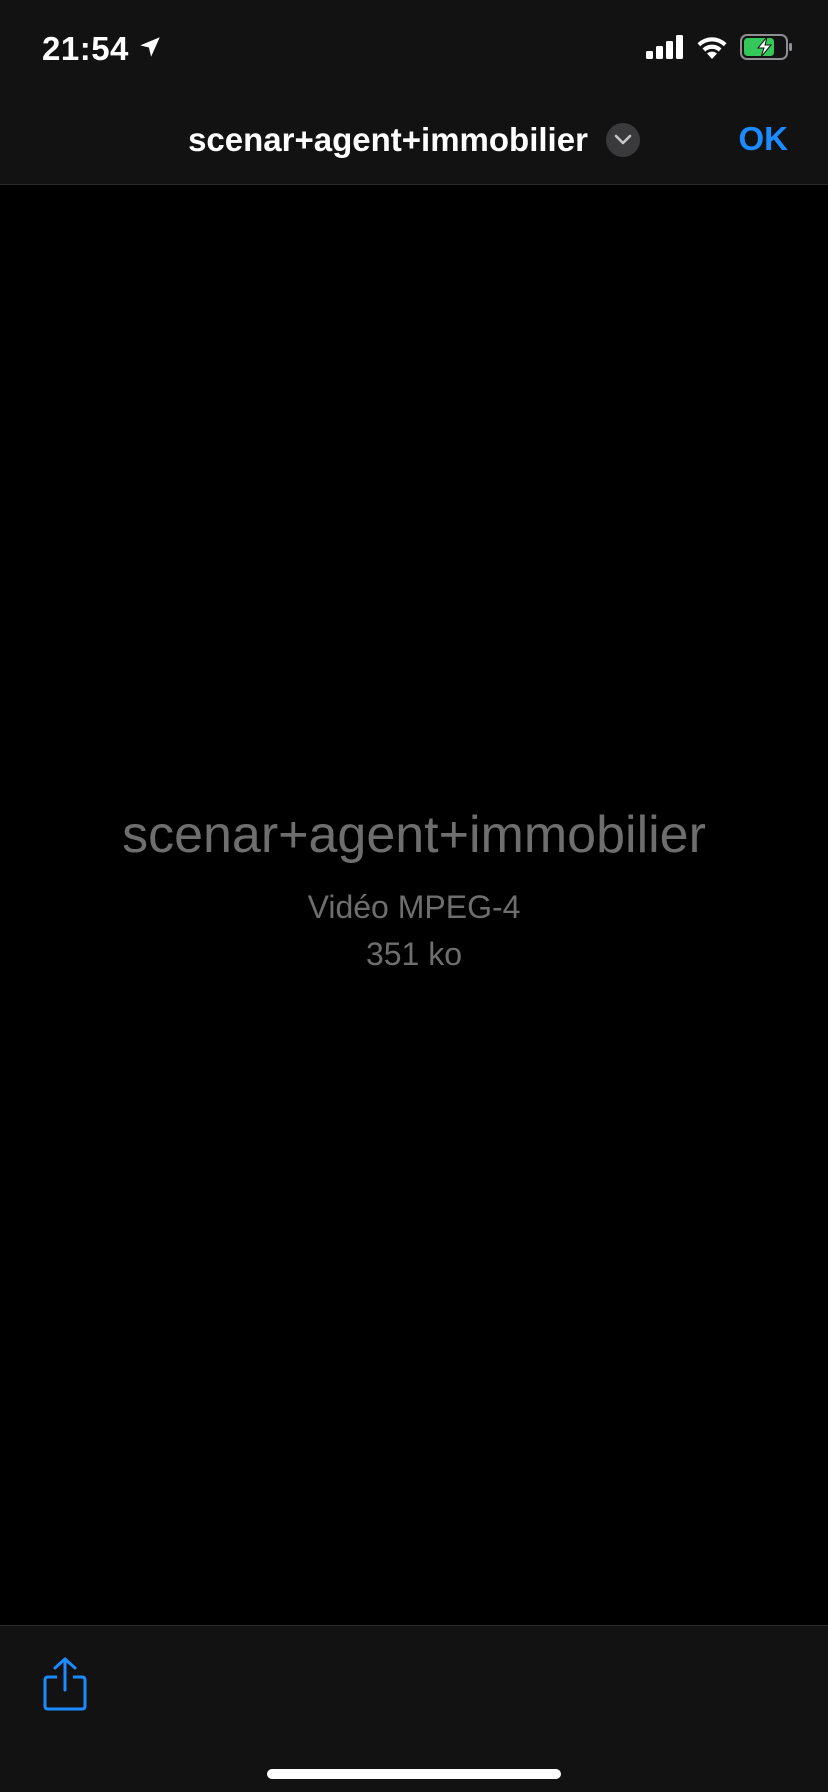  I want to click on battery-charging-icon, so click(767, 49).